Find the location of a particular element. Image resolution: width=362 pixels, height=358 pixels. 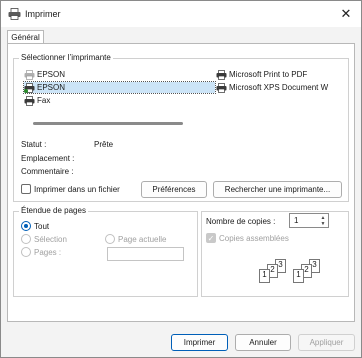

comment-label: Commentaire : is located at coordinates (47, 171).